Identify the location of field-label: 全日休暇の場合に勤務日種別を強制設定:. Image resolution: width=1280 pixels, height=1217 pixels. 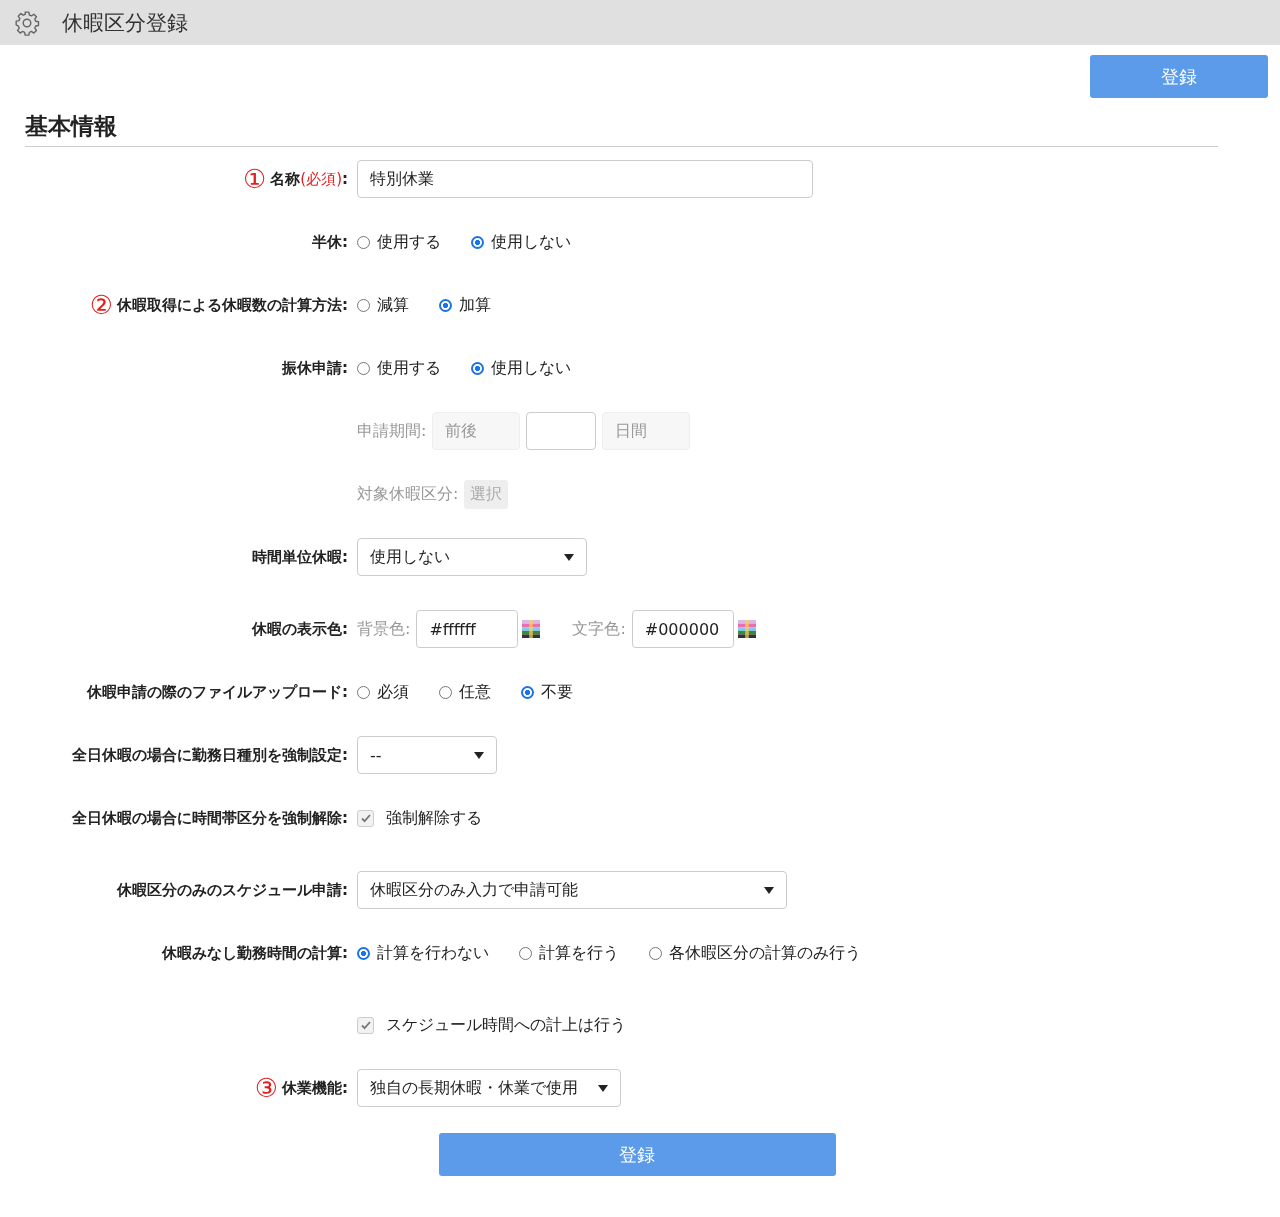
(210, 755).